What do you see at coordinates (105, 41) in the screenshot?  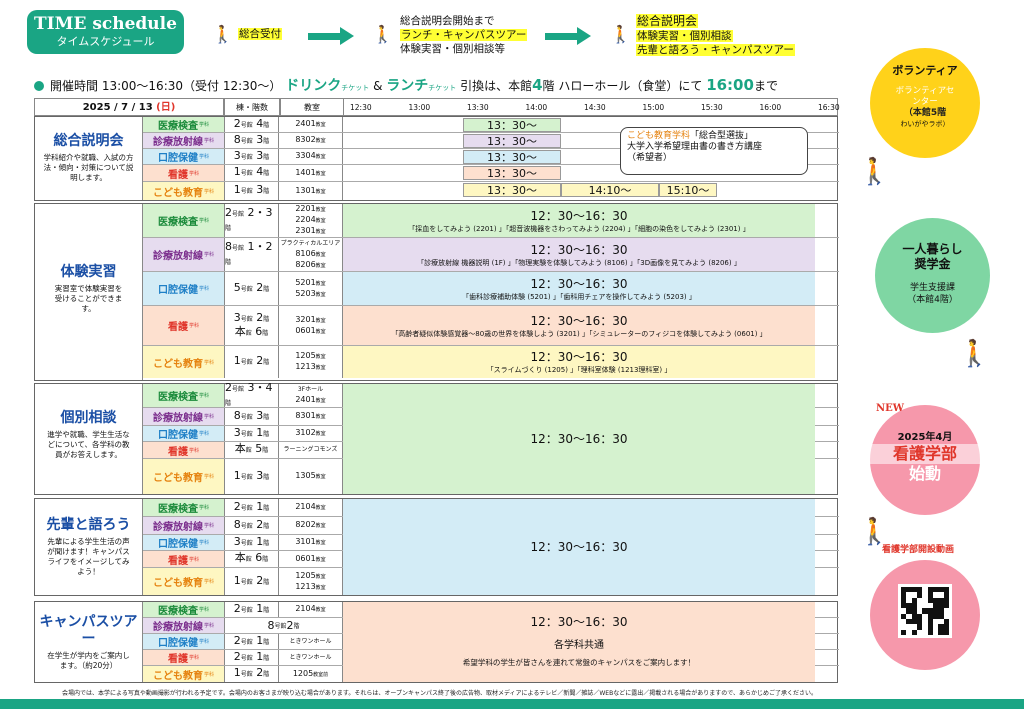 I see `title-jp: タイムスケジュール` at bounding box center [105, 41].